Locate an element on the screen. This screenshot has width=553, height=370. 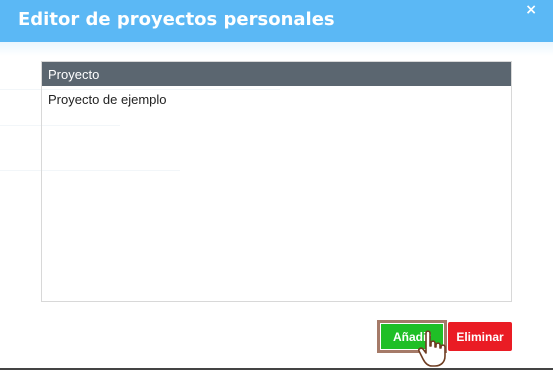
dialog-titlebar: Editor de proyectos personales × is located at coordinates (276, 21).